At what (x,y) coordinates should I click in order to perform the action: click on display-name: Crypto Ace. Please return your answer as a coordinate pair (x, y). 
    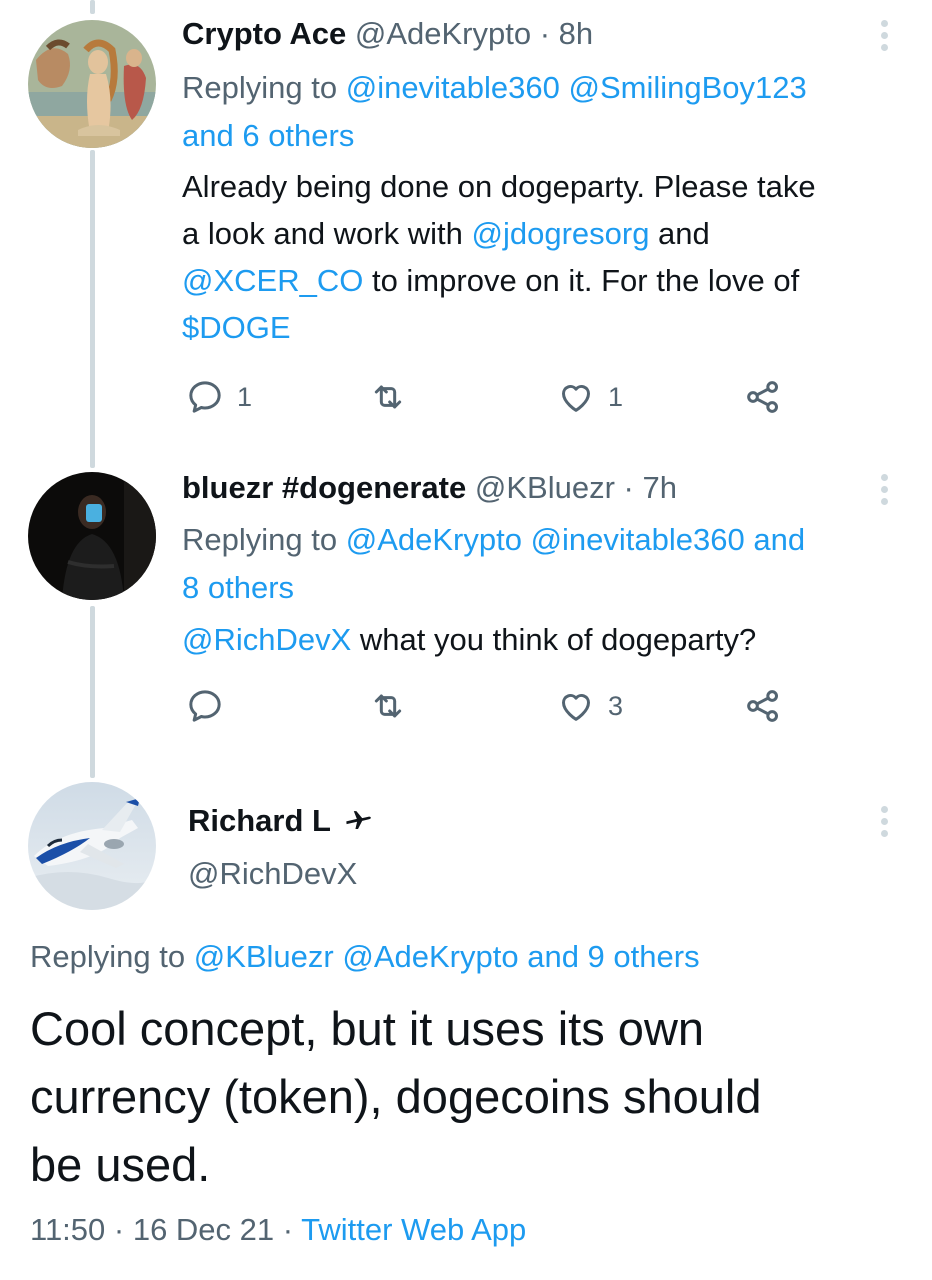
    Looking at the image, I should click on (264, 33).